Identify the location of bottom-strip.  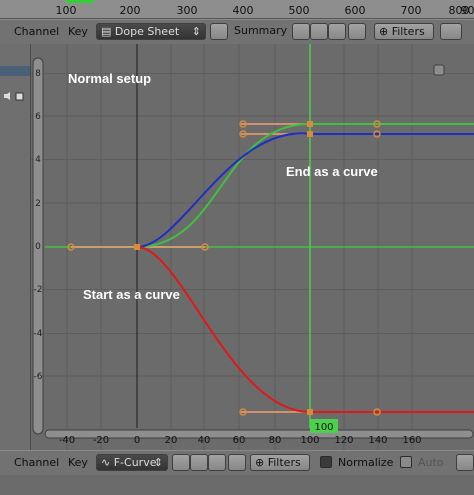
(237, 485).